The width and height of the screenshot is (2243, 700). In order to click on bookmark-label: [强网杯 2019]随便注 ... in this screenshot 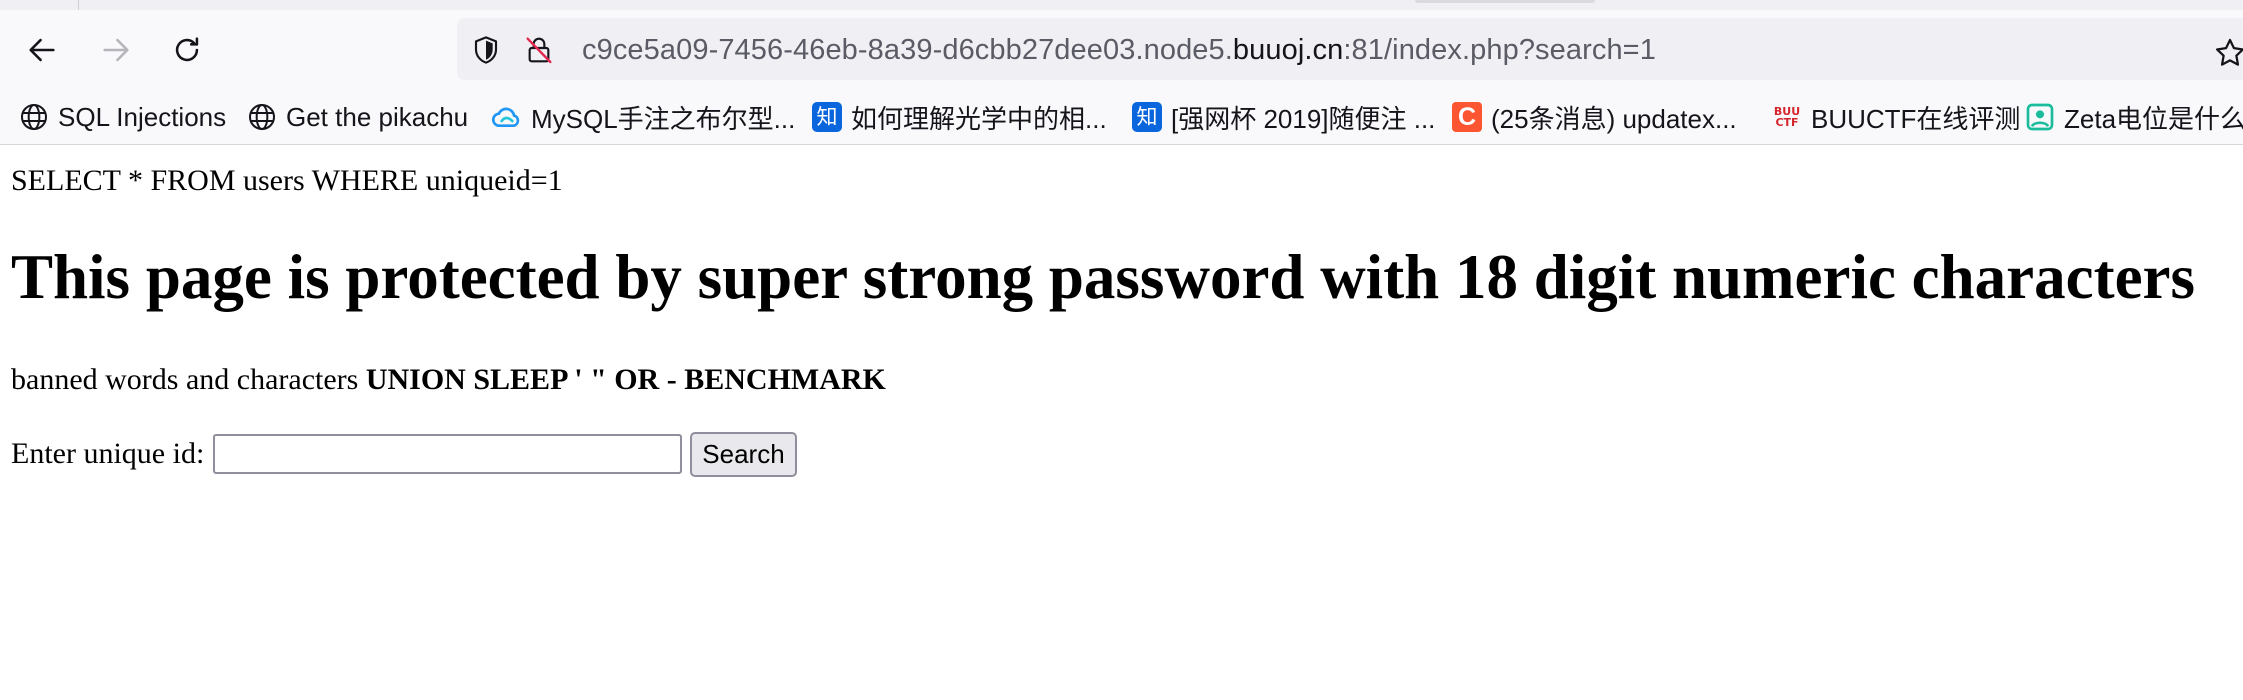, I will do `click(1303, 118)`.